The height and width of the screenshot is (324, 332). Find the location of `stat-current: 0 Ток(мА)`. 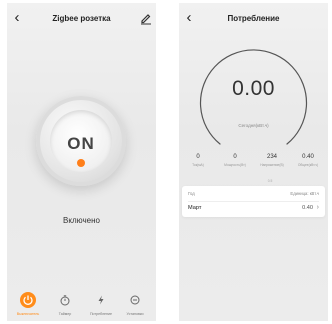

stat-current: 0 Ток(мА) is located at coordinates (198, 160).